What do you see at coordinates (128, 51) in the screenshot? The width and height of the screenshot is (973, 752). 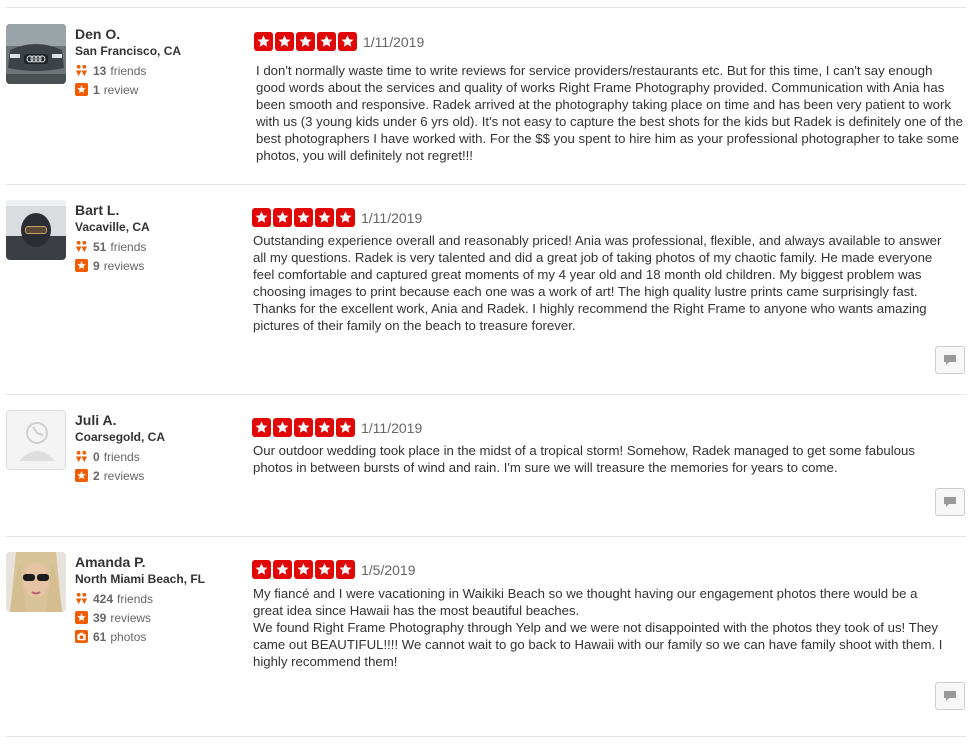 I see `user-location: San Francisco, CA` at bounding box center [128, 51].